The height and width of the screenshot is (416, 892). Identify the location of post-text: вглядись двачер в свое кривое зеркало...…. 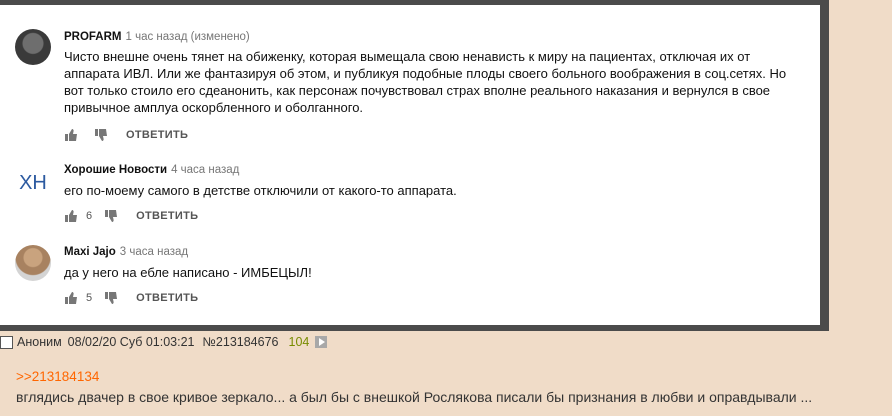
(414, 397).